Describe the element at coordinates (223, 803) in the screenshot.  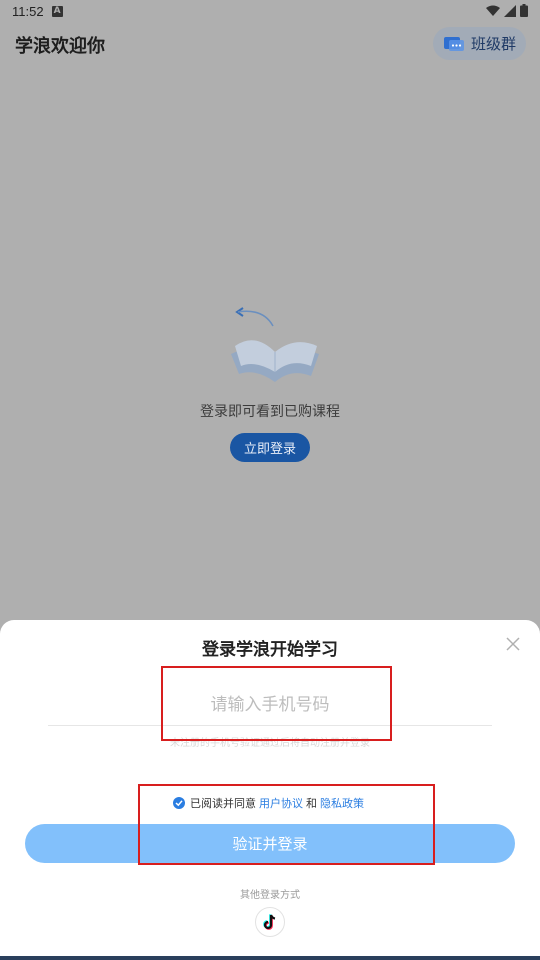
I see `agreement-prefix: 已阅读并同意` at that location.